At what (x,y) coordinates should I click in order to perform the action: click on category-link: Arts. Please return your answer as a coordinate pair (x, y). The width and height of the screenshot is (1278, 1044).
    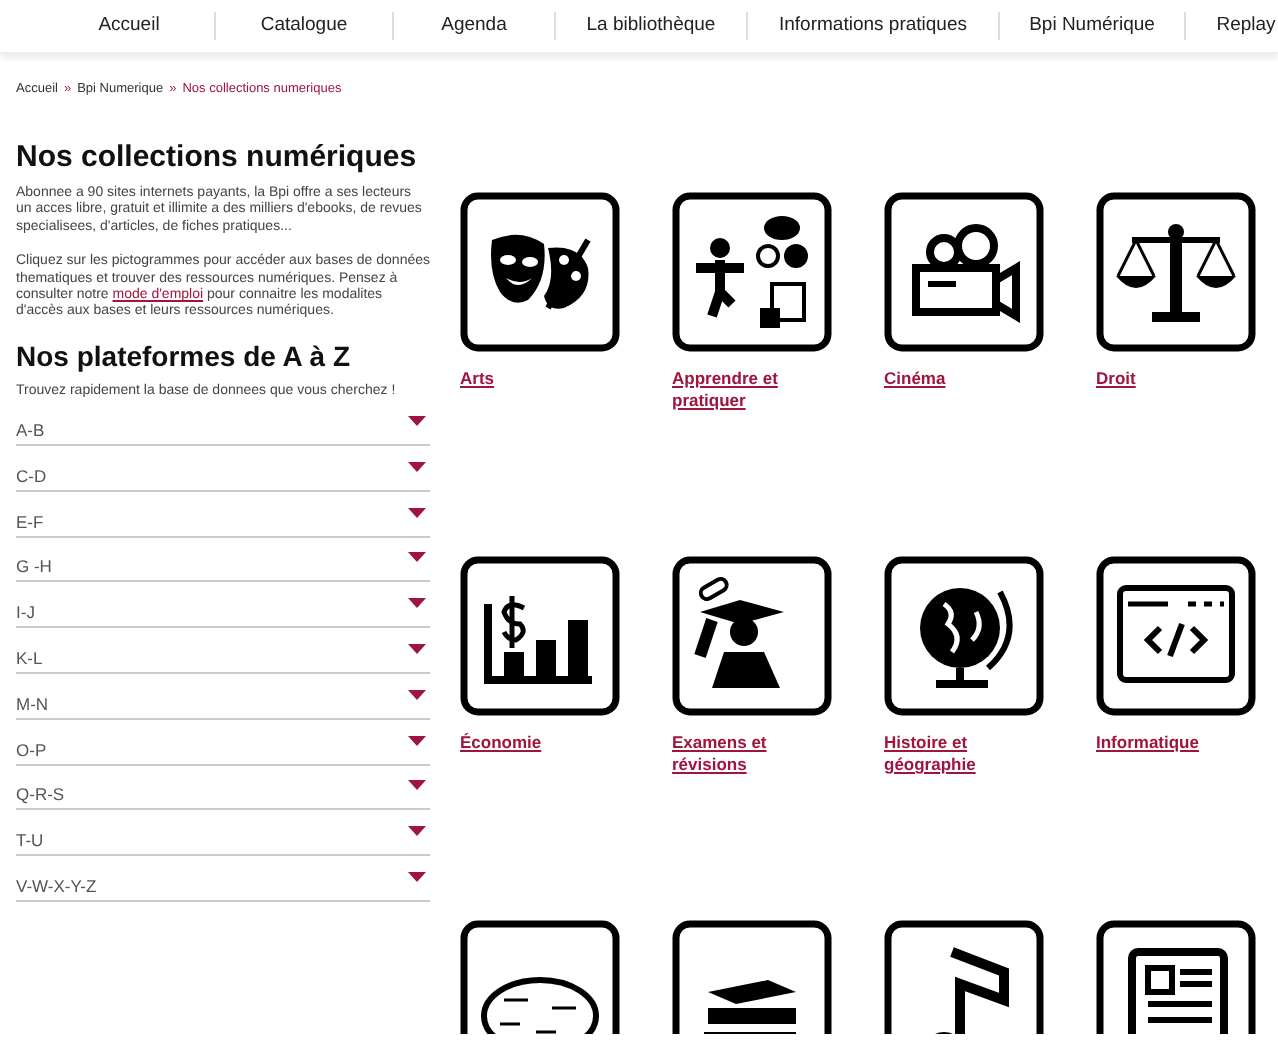
    Looking at the image, I should click on (540, 379).